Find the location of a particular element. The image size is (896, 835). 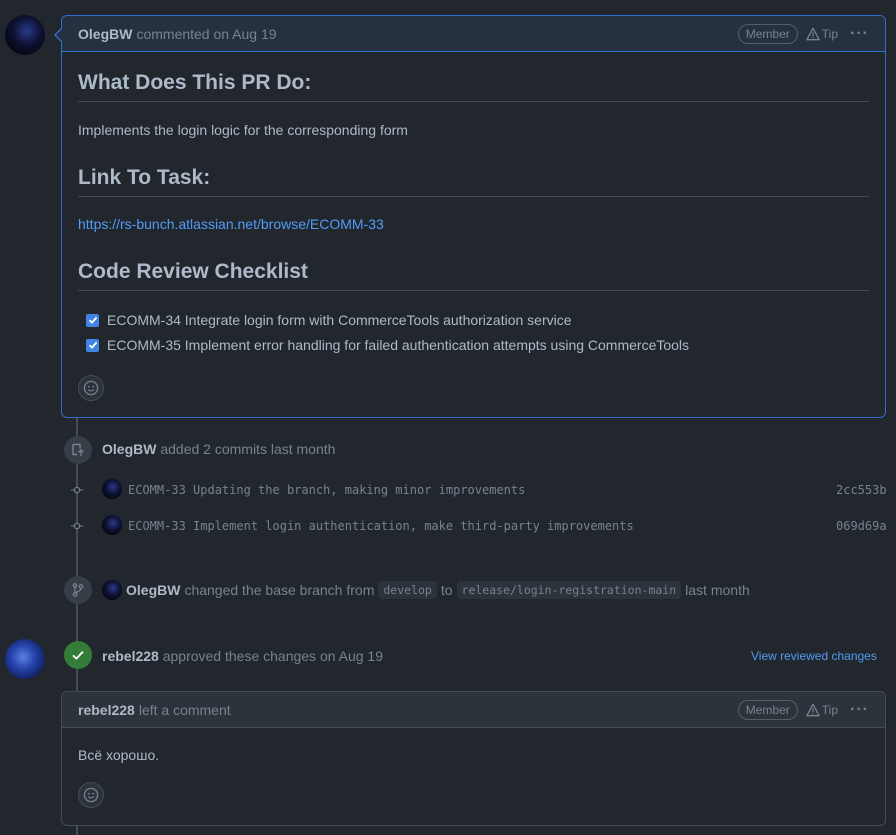

git-branch-icon is located at coordinates (78, 590).